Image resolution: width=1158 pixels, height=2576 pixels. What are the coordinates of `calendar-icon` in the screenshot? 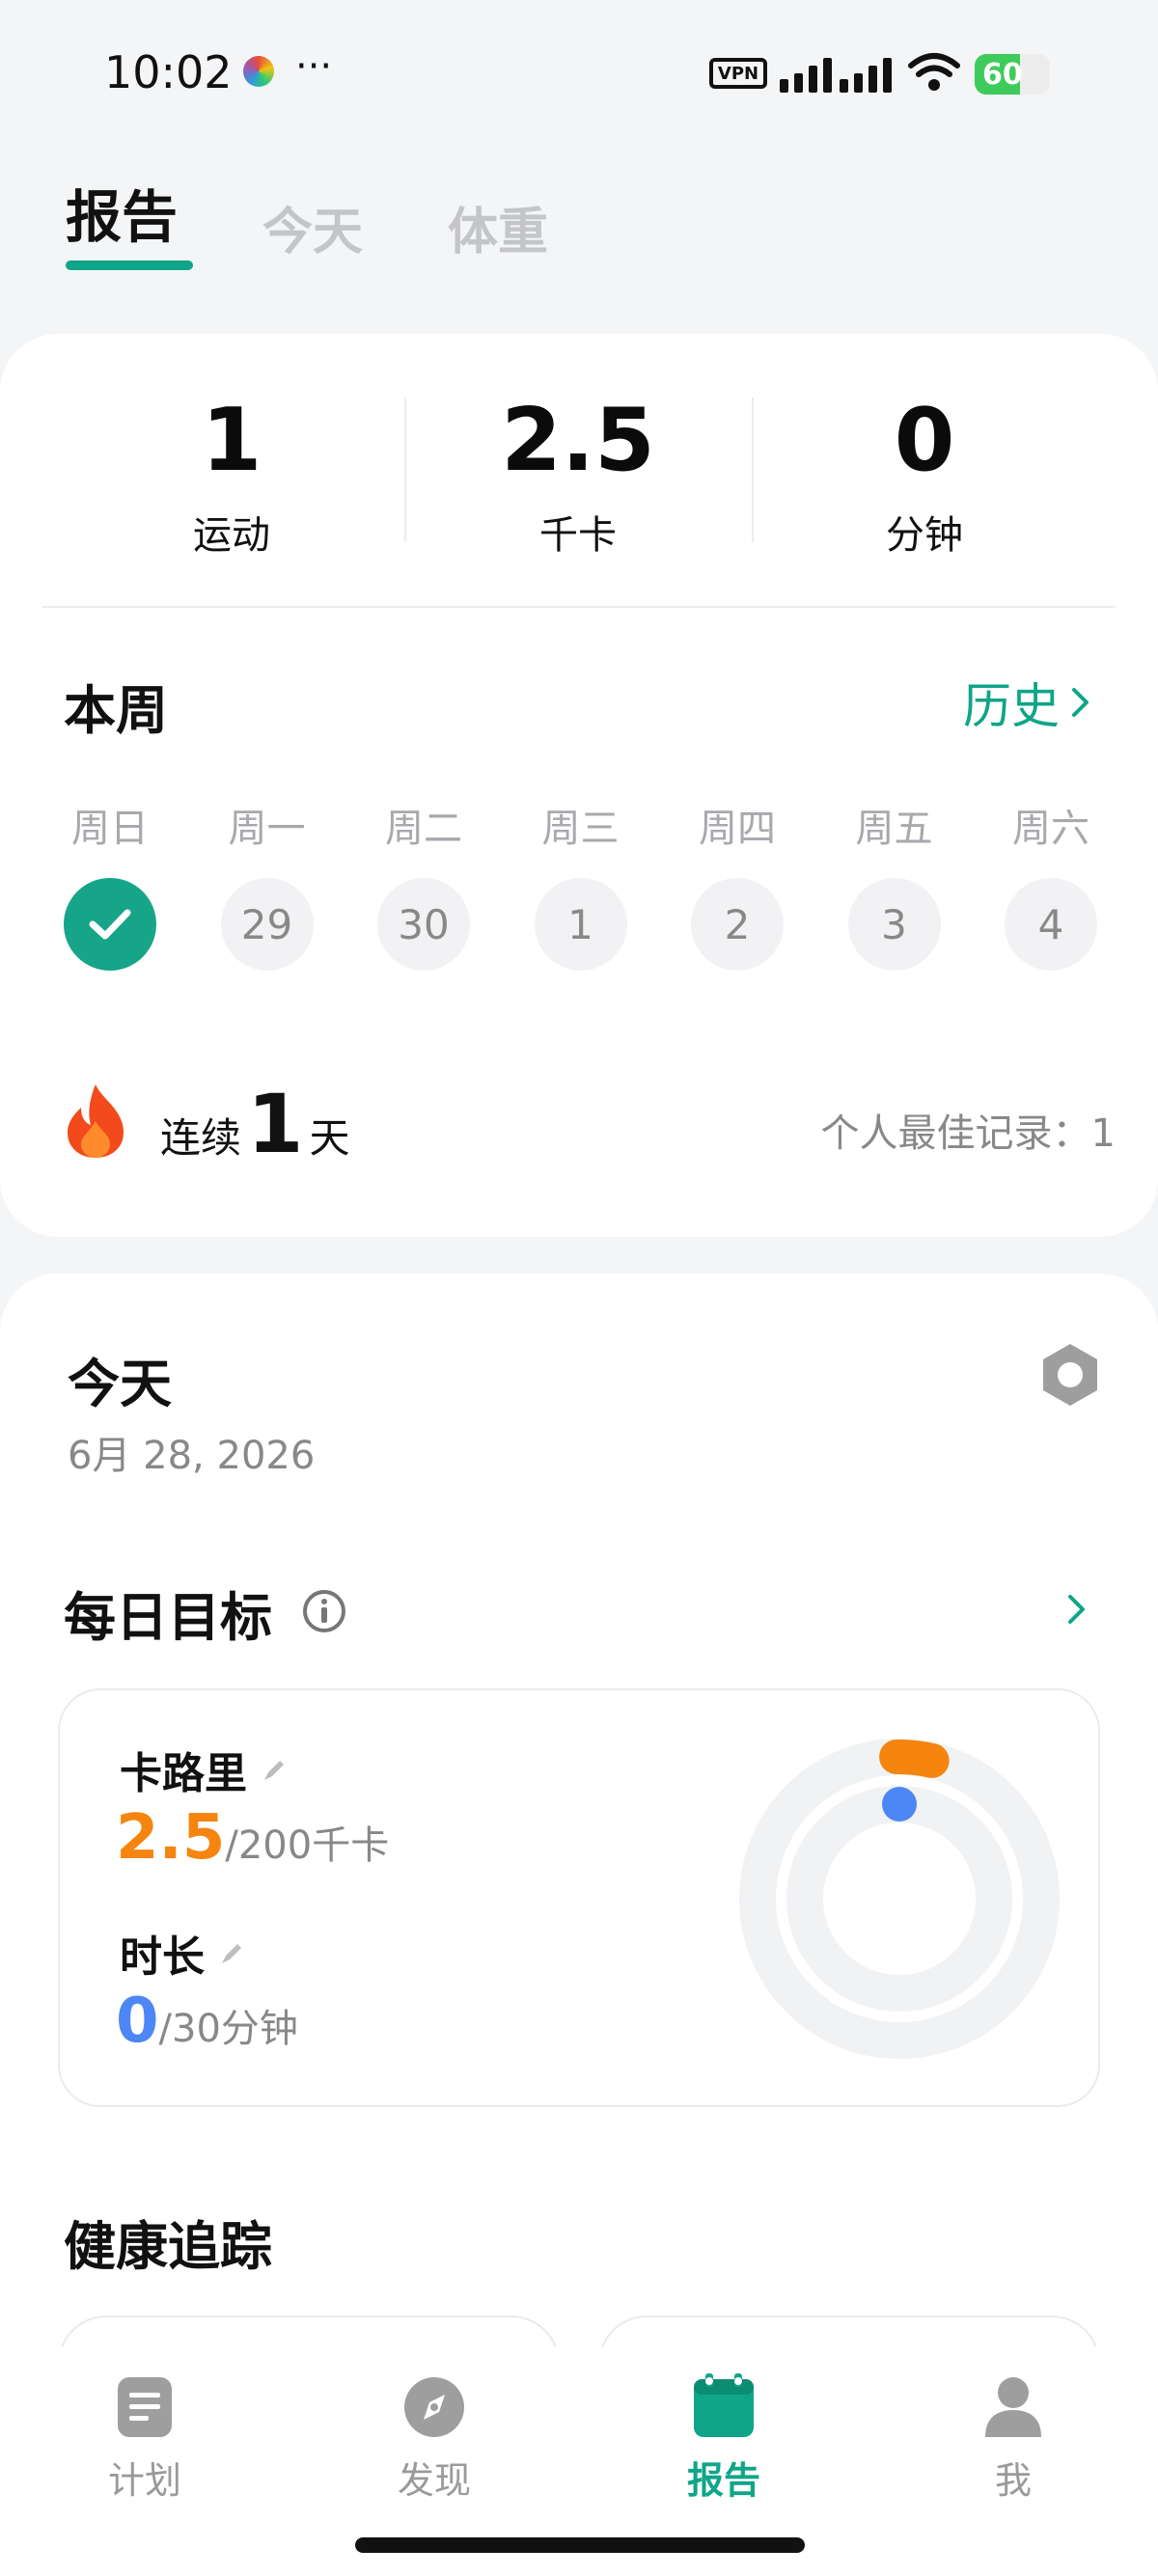 It's located at (724, 2405).